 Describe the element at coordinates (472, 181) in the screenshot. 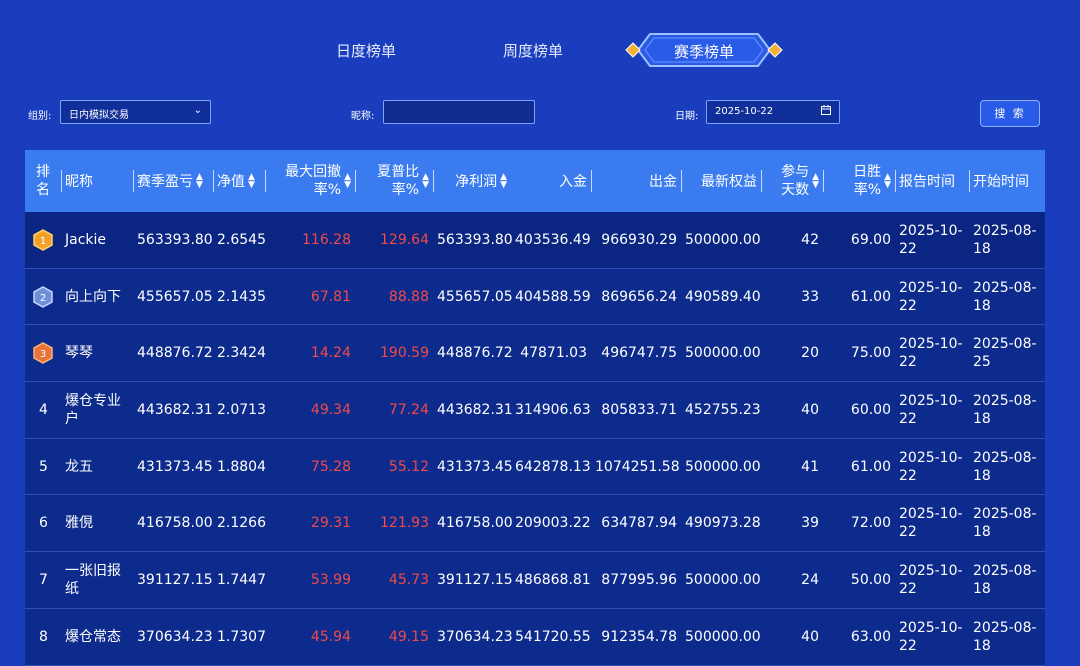

I see `col-net-profit: 净利润 ▲ ▼` at that location.